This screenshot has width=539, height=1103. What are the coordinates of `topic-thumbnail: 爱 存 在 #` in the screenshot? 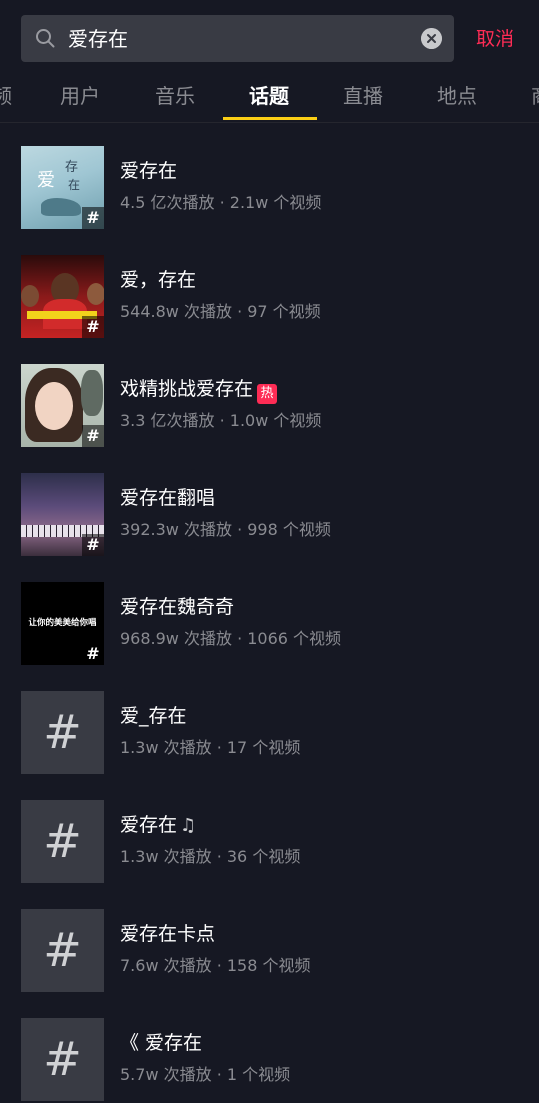 It's located at (62, 187).